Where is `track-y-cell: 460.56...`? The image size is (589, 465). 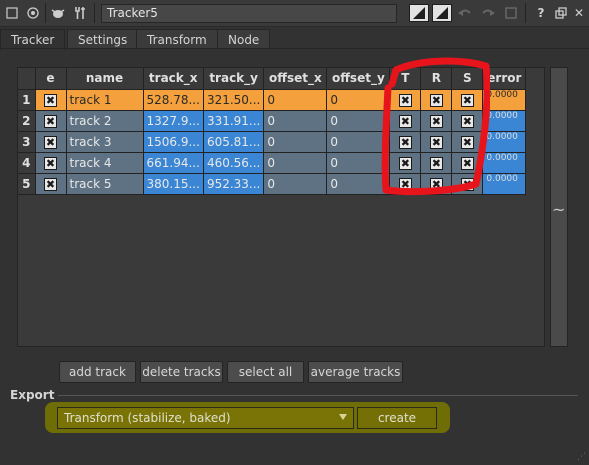 track-y-cell: 460.56... is located at coordinates (234, 163).